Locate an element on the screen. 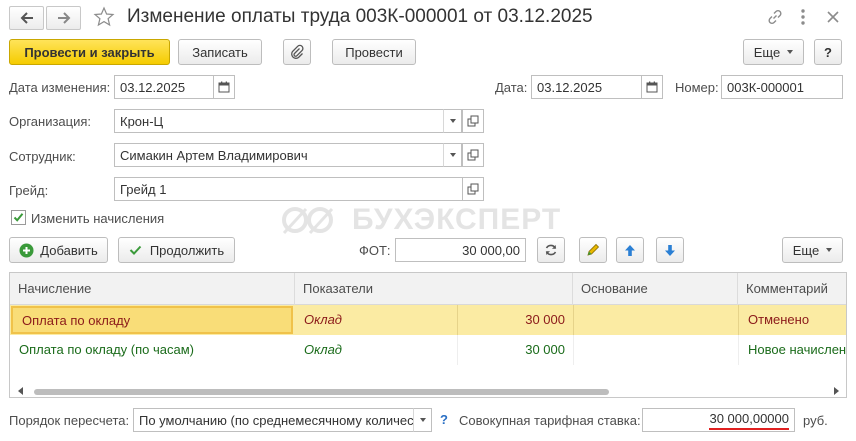  employee-open-button is located at coordinates (473, 155).